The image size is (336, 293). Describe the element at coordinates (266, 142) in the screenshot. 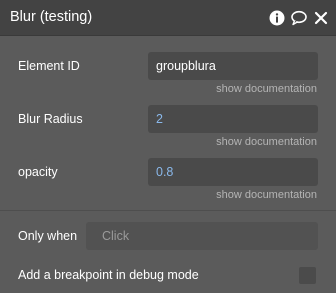

I see `blur-radius-show-documentation-link: show documentation` at that location.